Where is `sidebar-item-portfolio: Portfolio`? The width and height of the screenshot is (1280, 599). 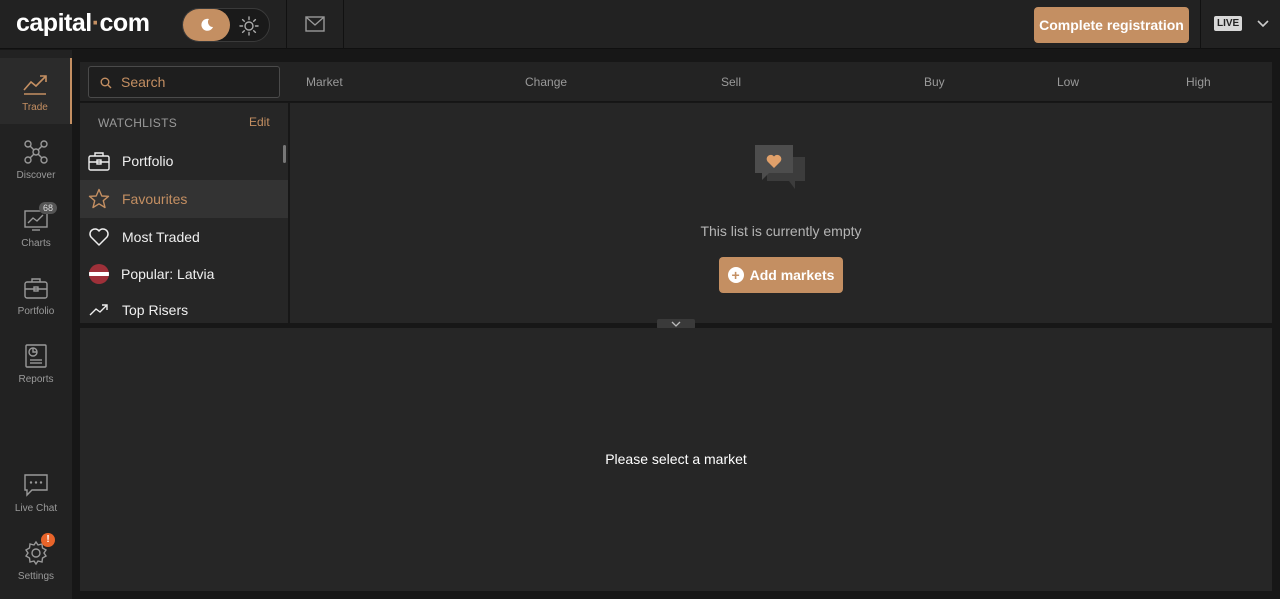 sidebar-item-portfolio: Portfolio is located at coordinates (36, 295).